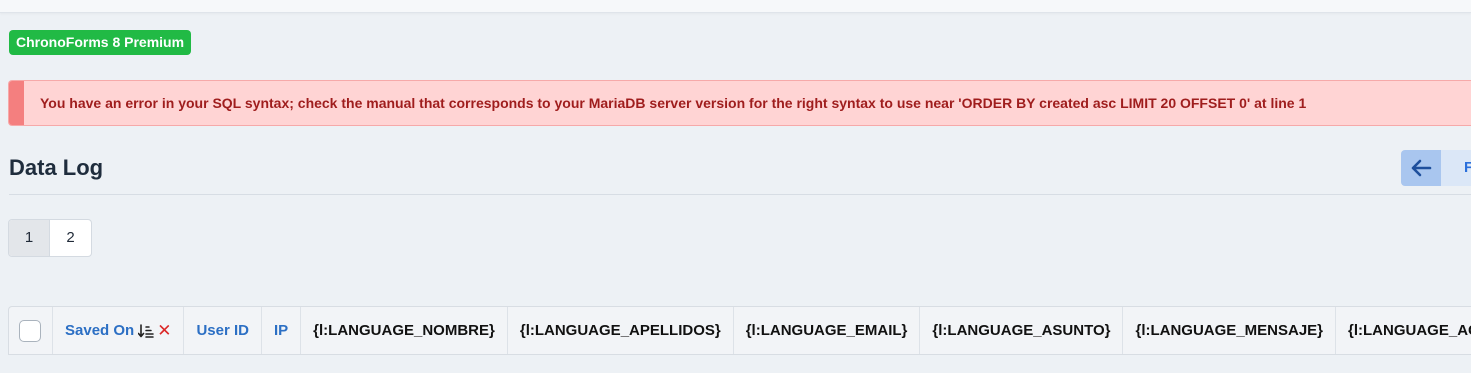 The image size is (1471, 373). Describe the element at coordinates (100, 42) in the screenshot. I see `product-badge: ChronoForms 8 Premium` at that location.